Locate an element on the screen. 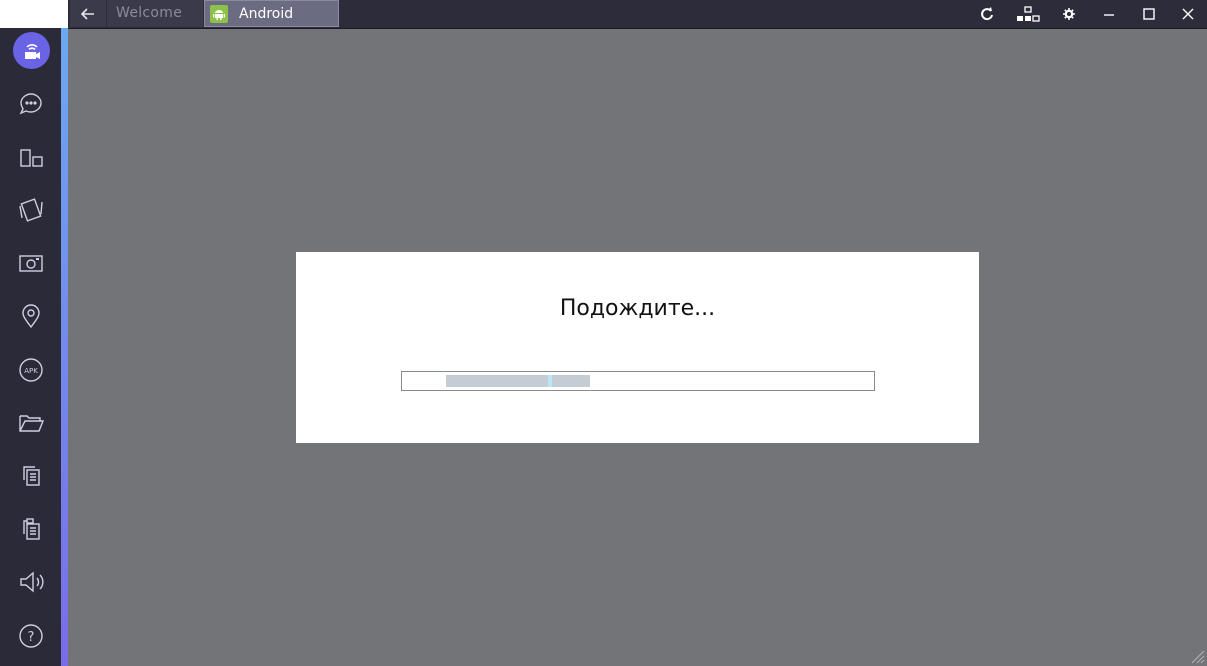 This screenshot has height=666, width=1207. progress-fill is located at coordinates (497, 381).